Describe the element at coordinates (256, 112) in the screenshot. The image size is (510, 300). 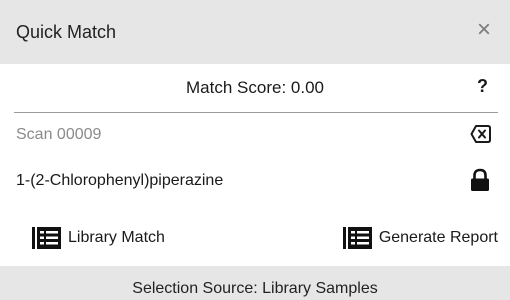
I see `divider` at that location.